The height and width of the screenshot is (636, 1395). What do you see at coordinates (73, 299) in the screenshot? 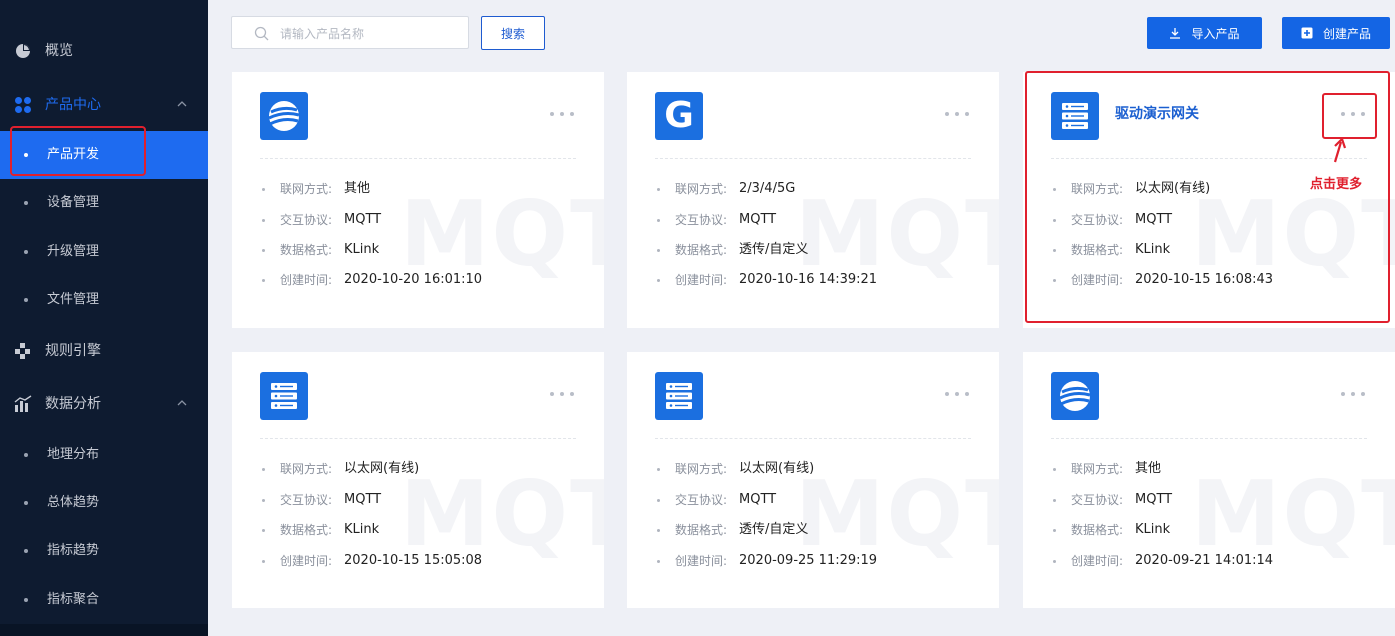
I see `sidebar-item-label: 文件管理` at bounding box center [73, 299].